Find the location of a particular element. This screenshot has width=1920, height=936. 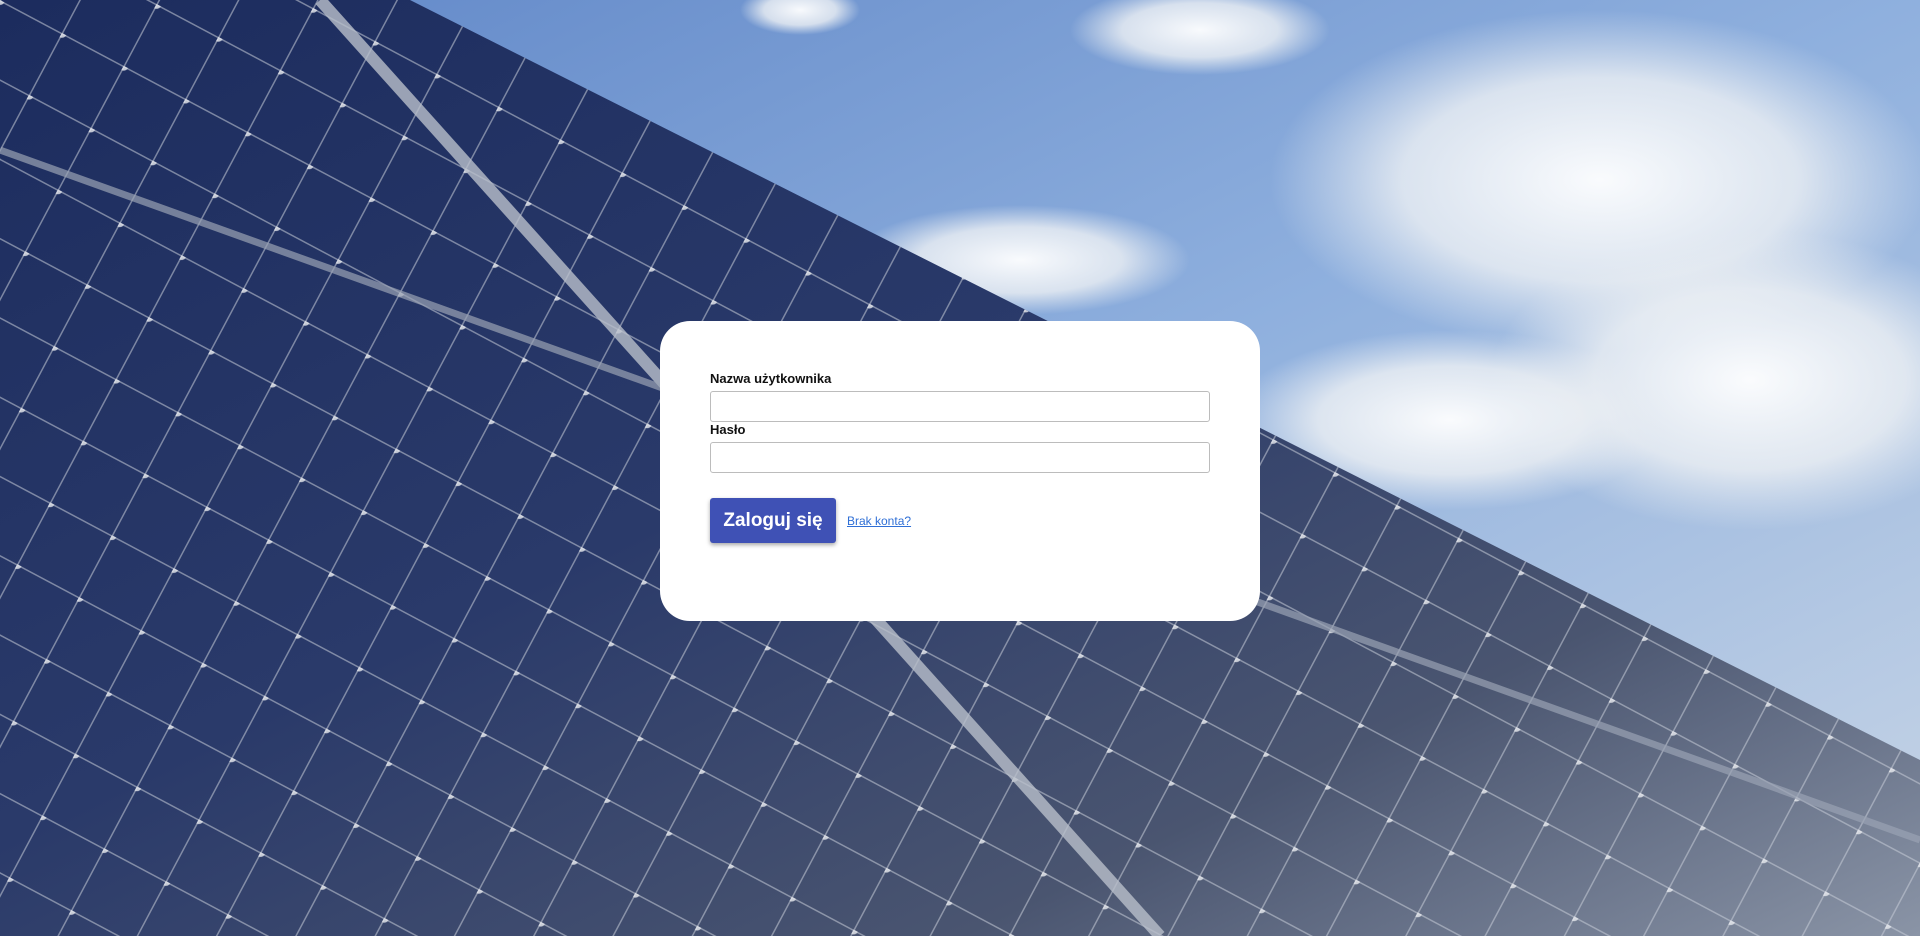

login-button: Zaloguj się is located at coordinates (773, 520).